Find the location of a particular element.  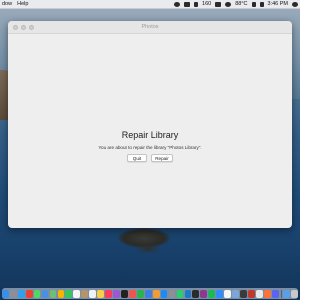

reminders-icon is located at coordinates (93, 293).